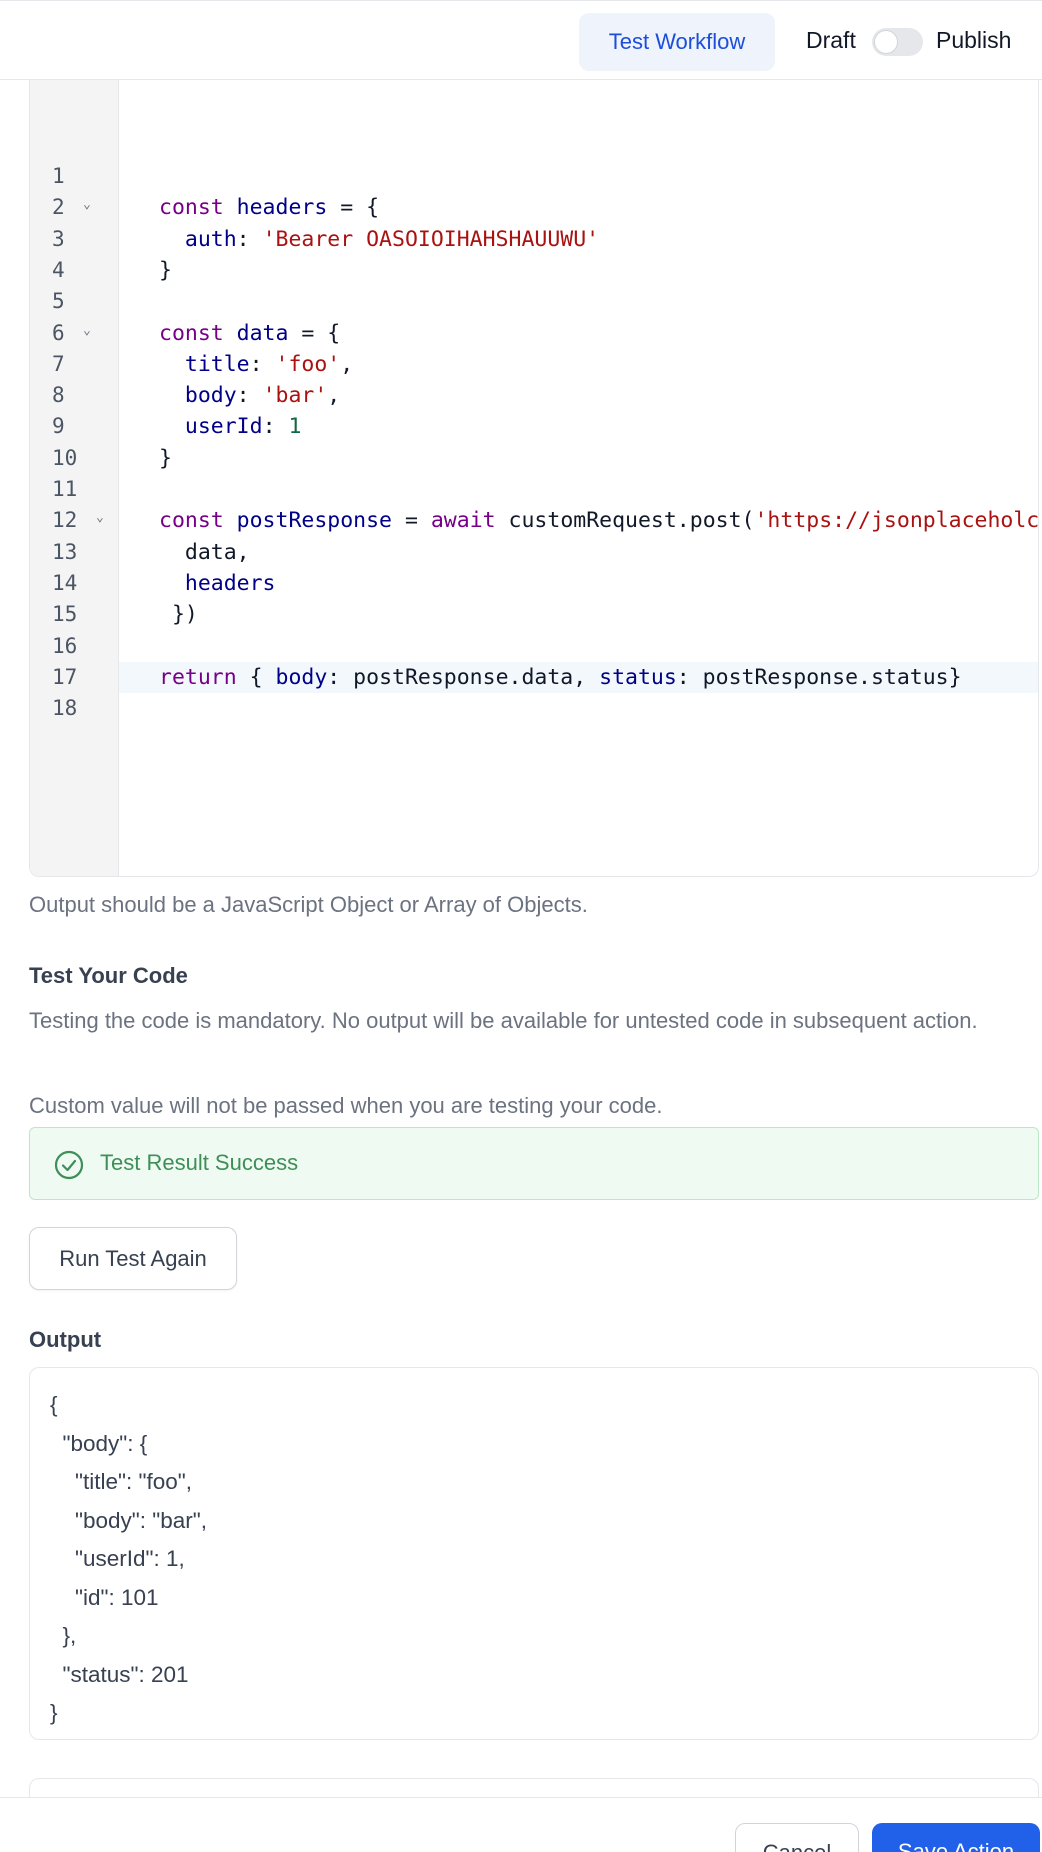  What do you see at coordinates (578, 333) in the screenshot?
I see `code-line: const data = {` at bounding box center [578, 333].